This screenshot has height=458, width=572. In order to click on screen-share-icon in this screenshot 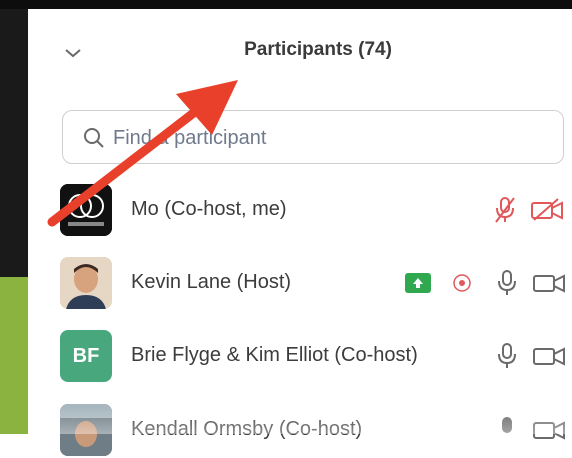, I will do `click(418, 283)`.